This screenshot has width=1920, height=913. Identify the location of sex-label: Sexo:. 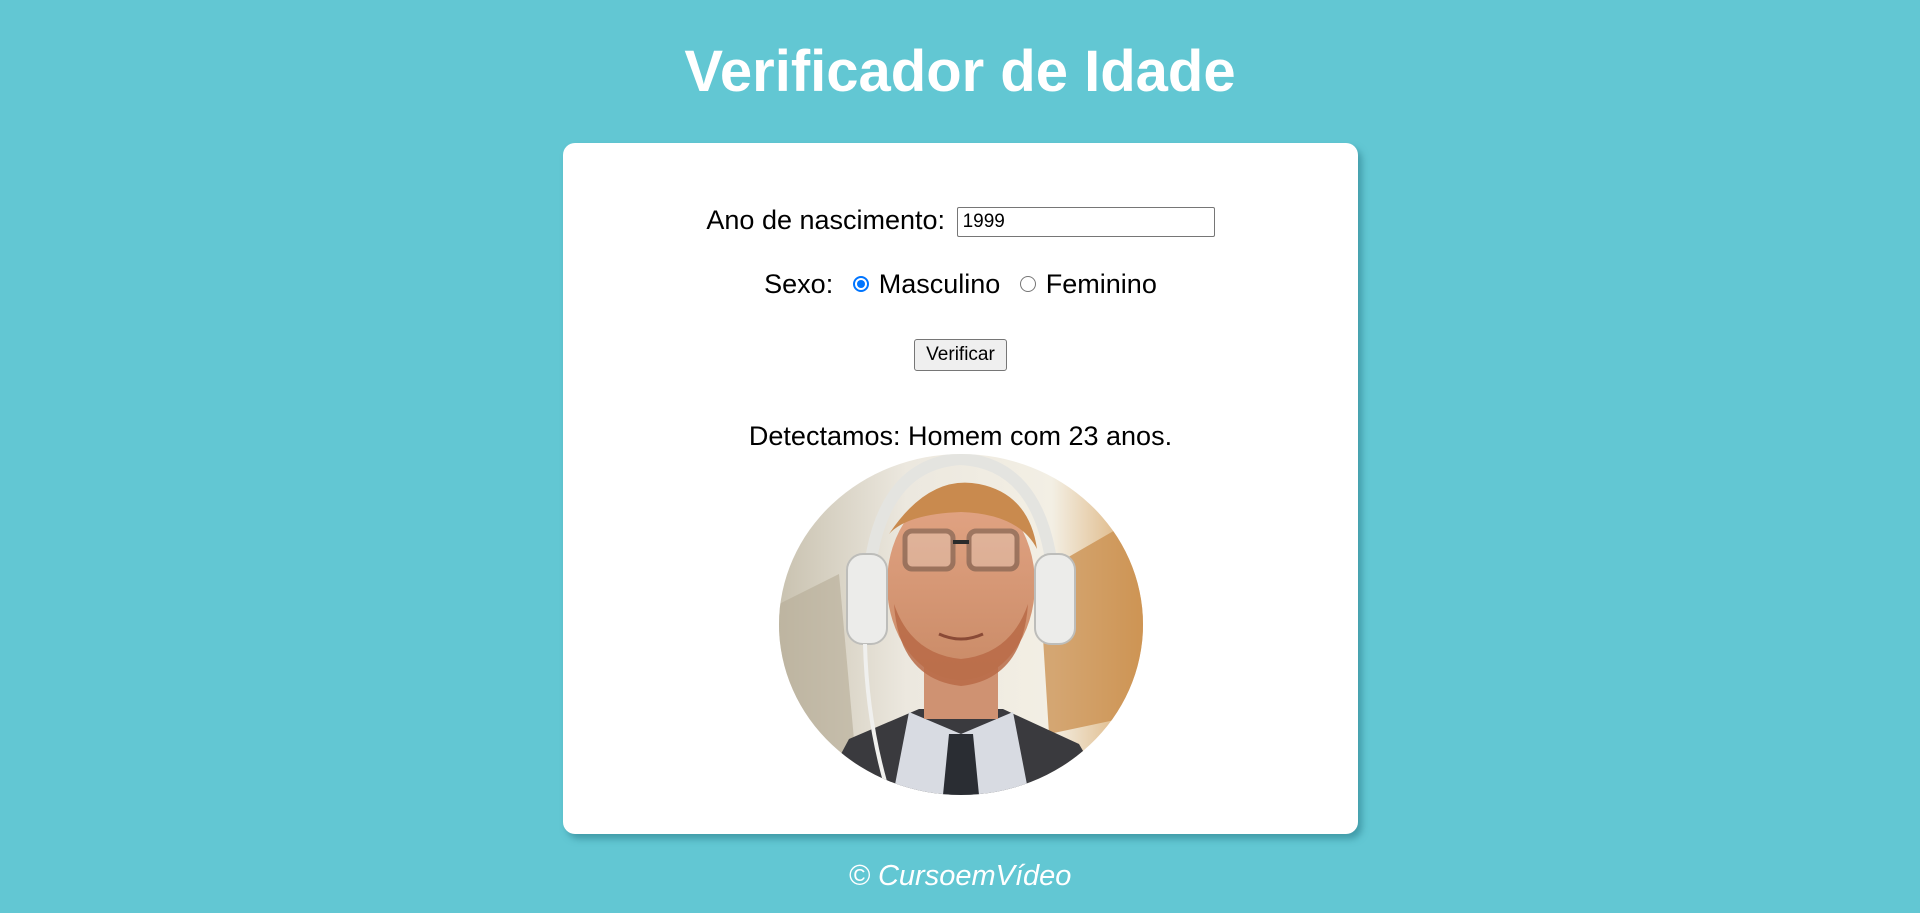
(799, 284).